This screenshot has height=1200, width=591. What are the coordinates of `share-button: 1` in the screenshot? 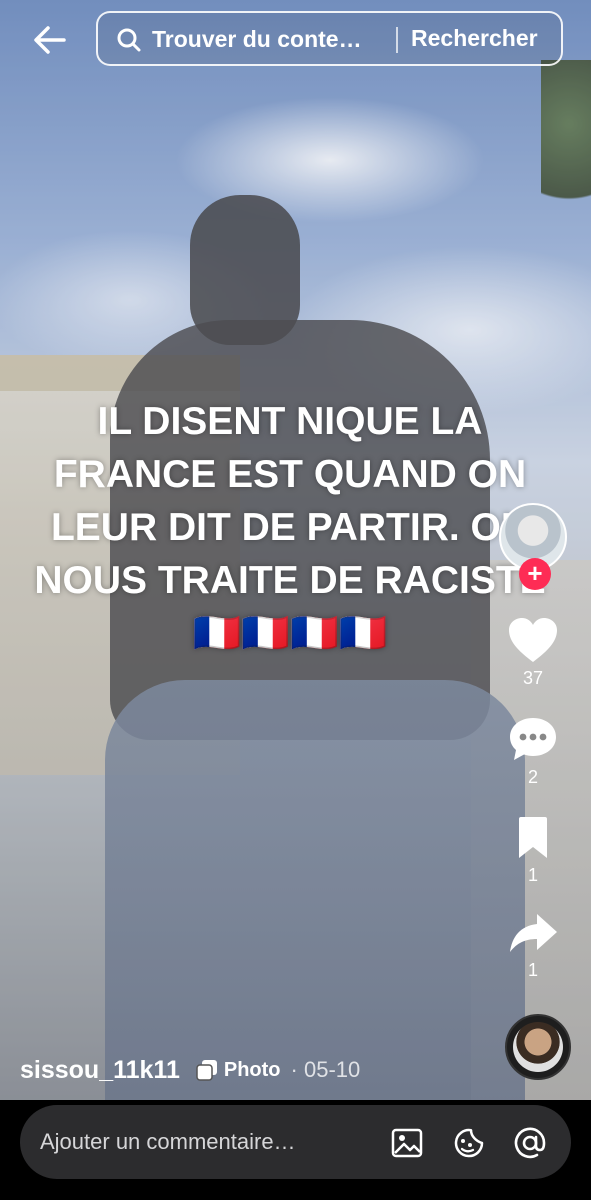 It's located at (533, 945).